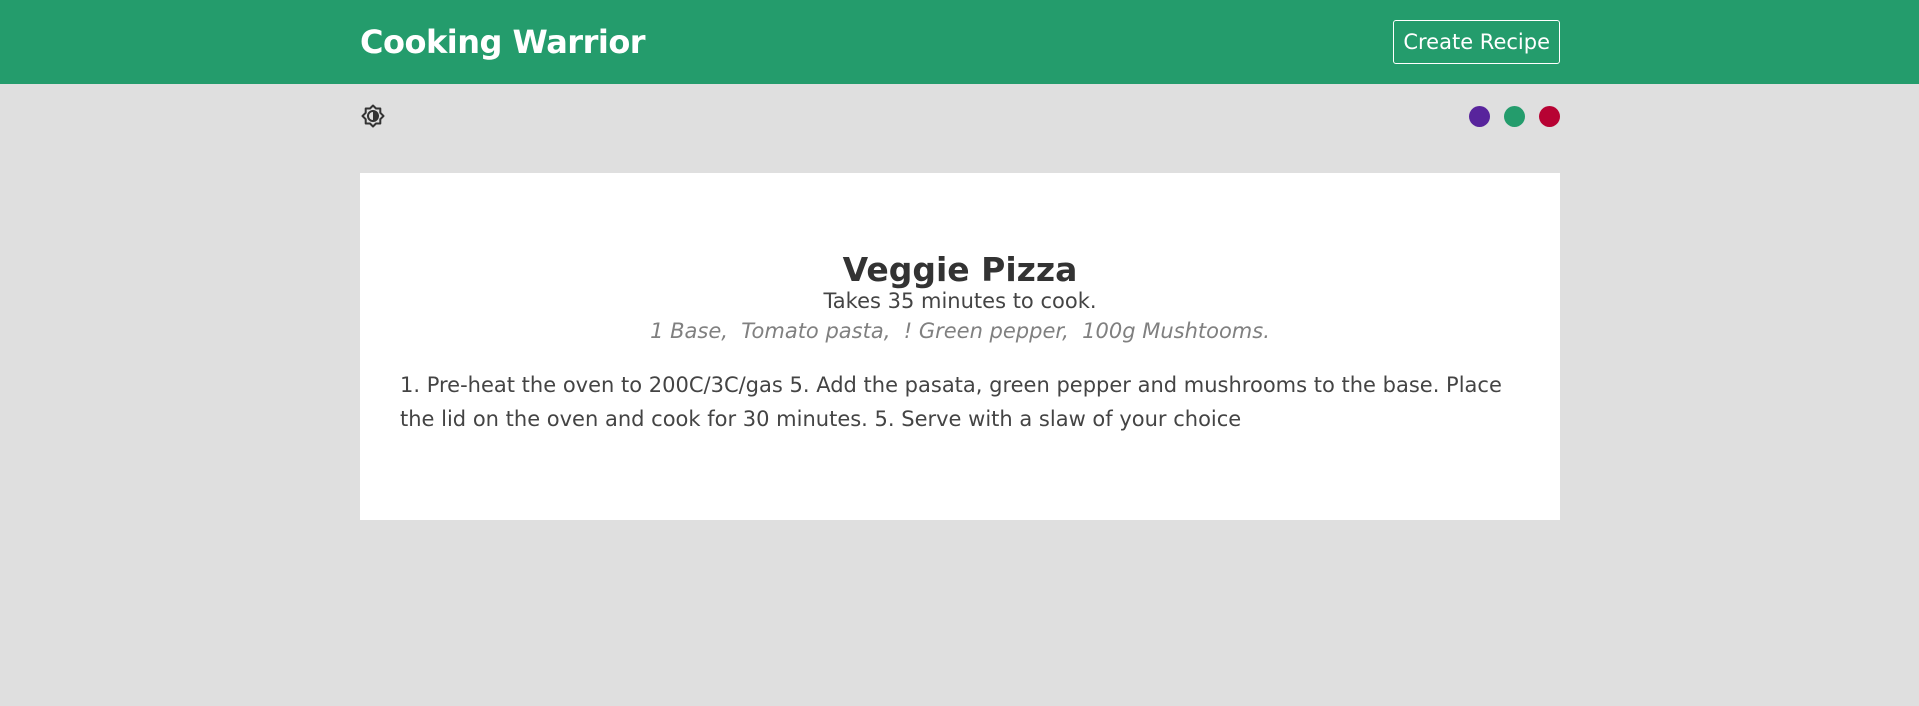 The height and width of the screenshot is (706, 1919). I want to click on purple-theme-swatch, so click(1479, 116).